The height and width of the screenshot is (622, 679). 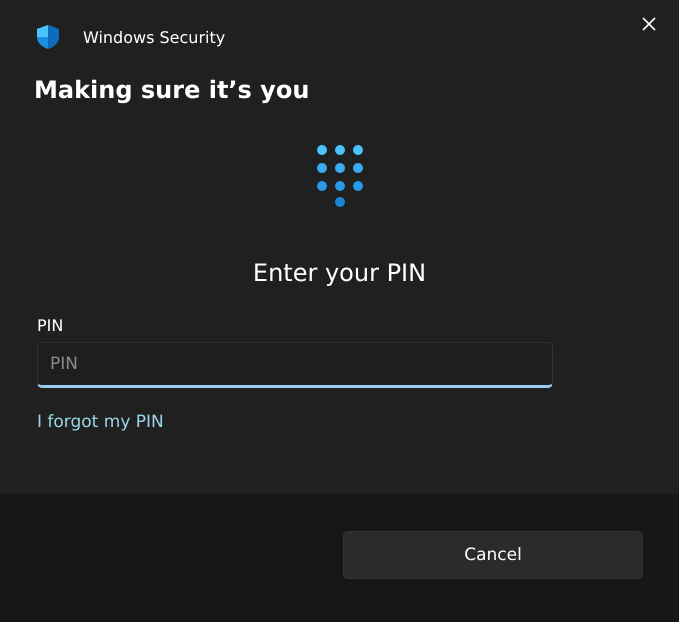 What do you see at coordinates (340, 273) in the screenshot?
I see `prompt-text: Enter your PIN` at bounding box center [340, 273].